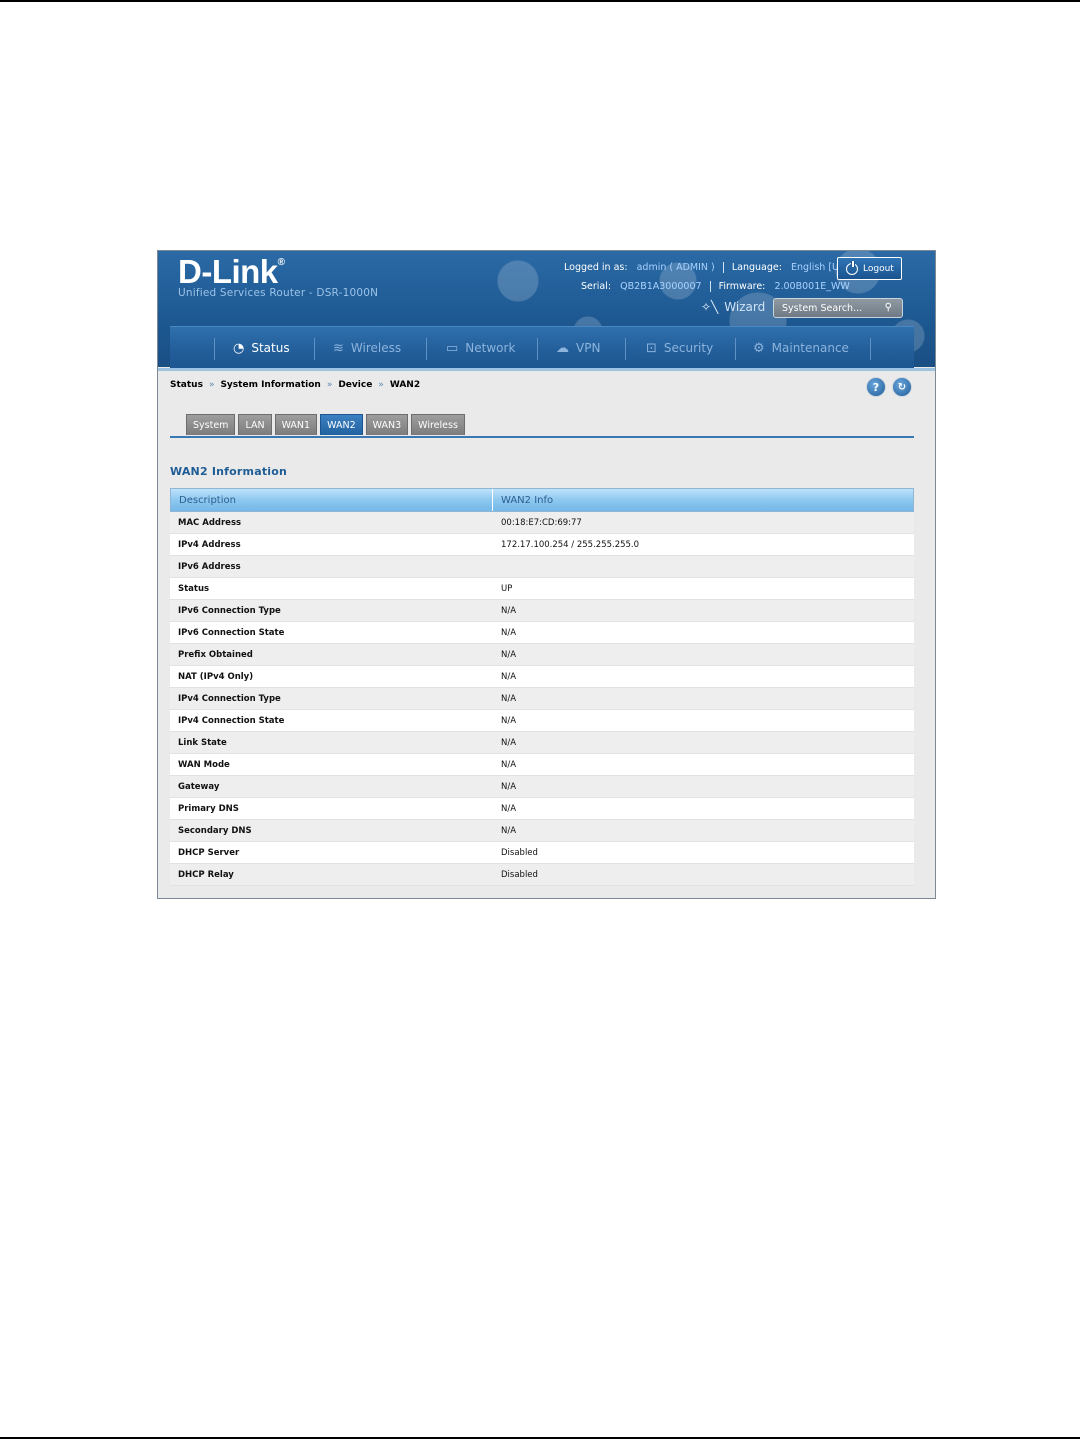  I want to click on monitor-icon: ▭, so click(452, 348).